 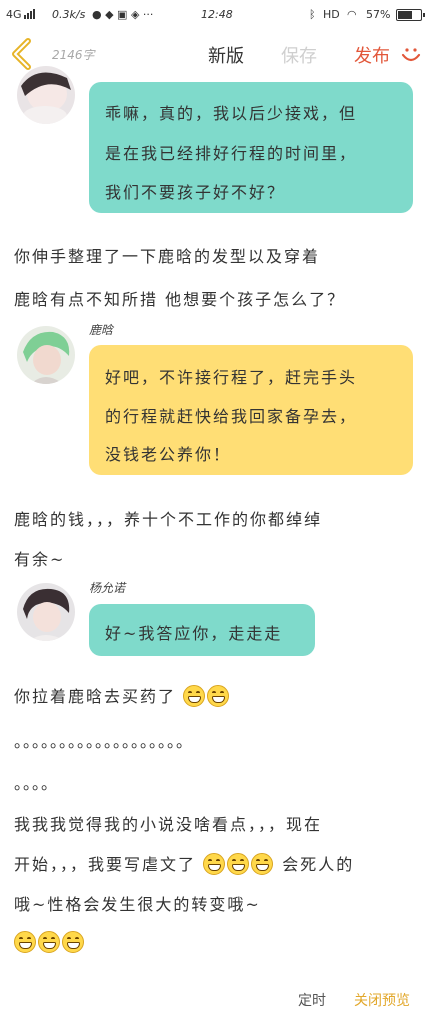 I want to click on message-line: 好吧，不许接行程了，赶完手头, so click(x=231, y=377).